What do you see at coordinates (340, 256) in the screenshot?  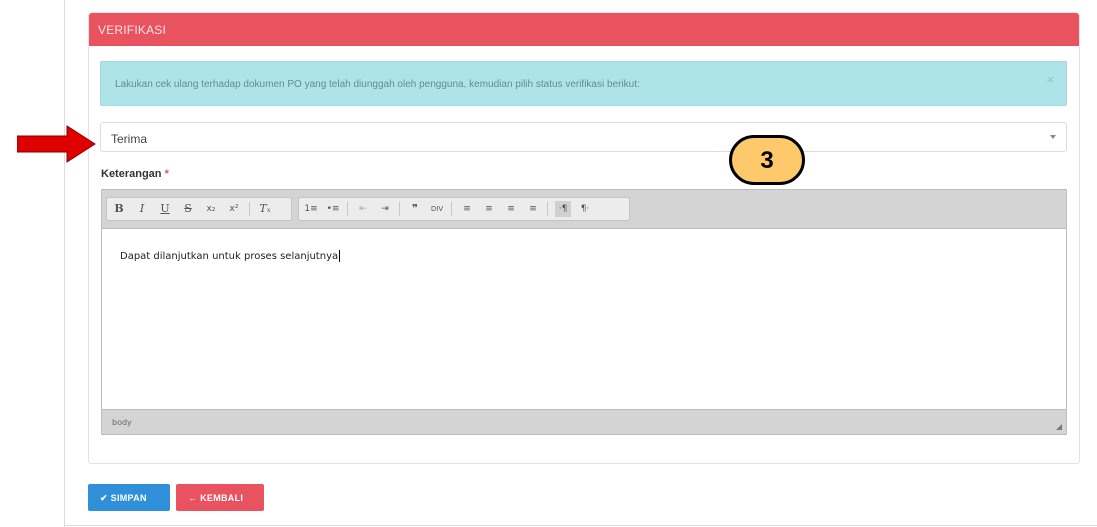 I see `text-cursor` at bounding box center [340, 256].